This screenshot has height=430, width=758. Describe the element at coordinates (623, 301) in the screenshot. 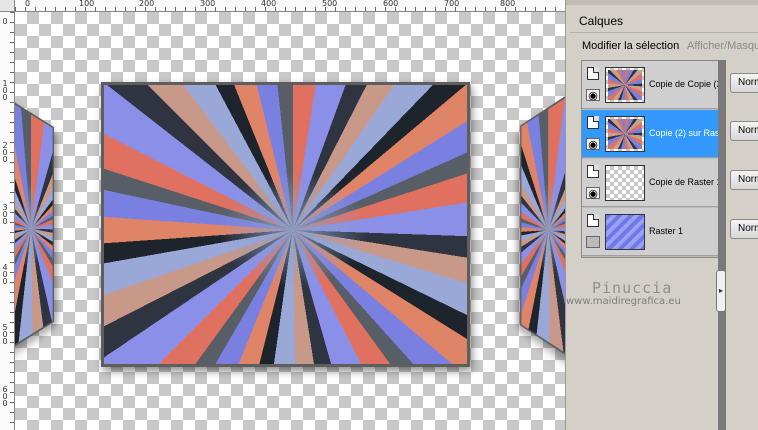

I see `watermark-url: www.maidiregrafica.eu` at that location.